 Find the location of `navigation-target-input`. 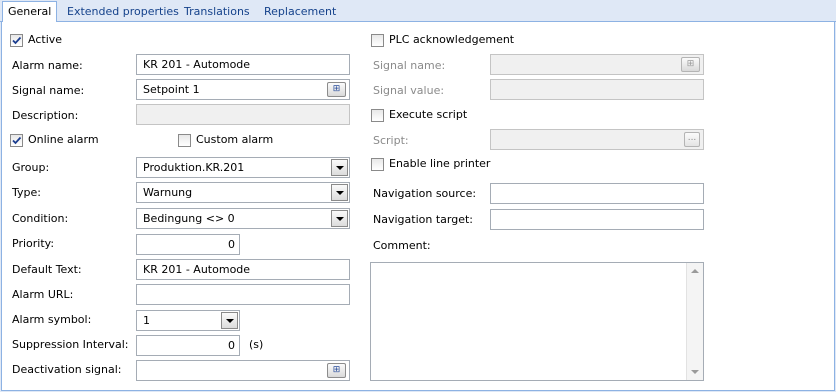

navigation-target-input is located at coordinates (597, 219).